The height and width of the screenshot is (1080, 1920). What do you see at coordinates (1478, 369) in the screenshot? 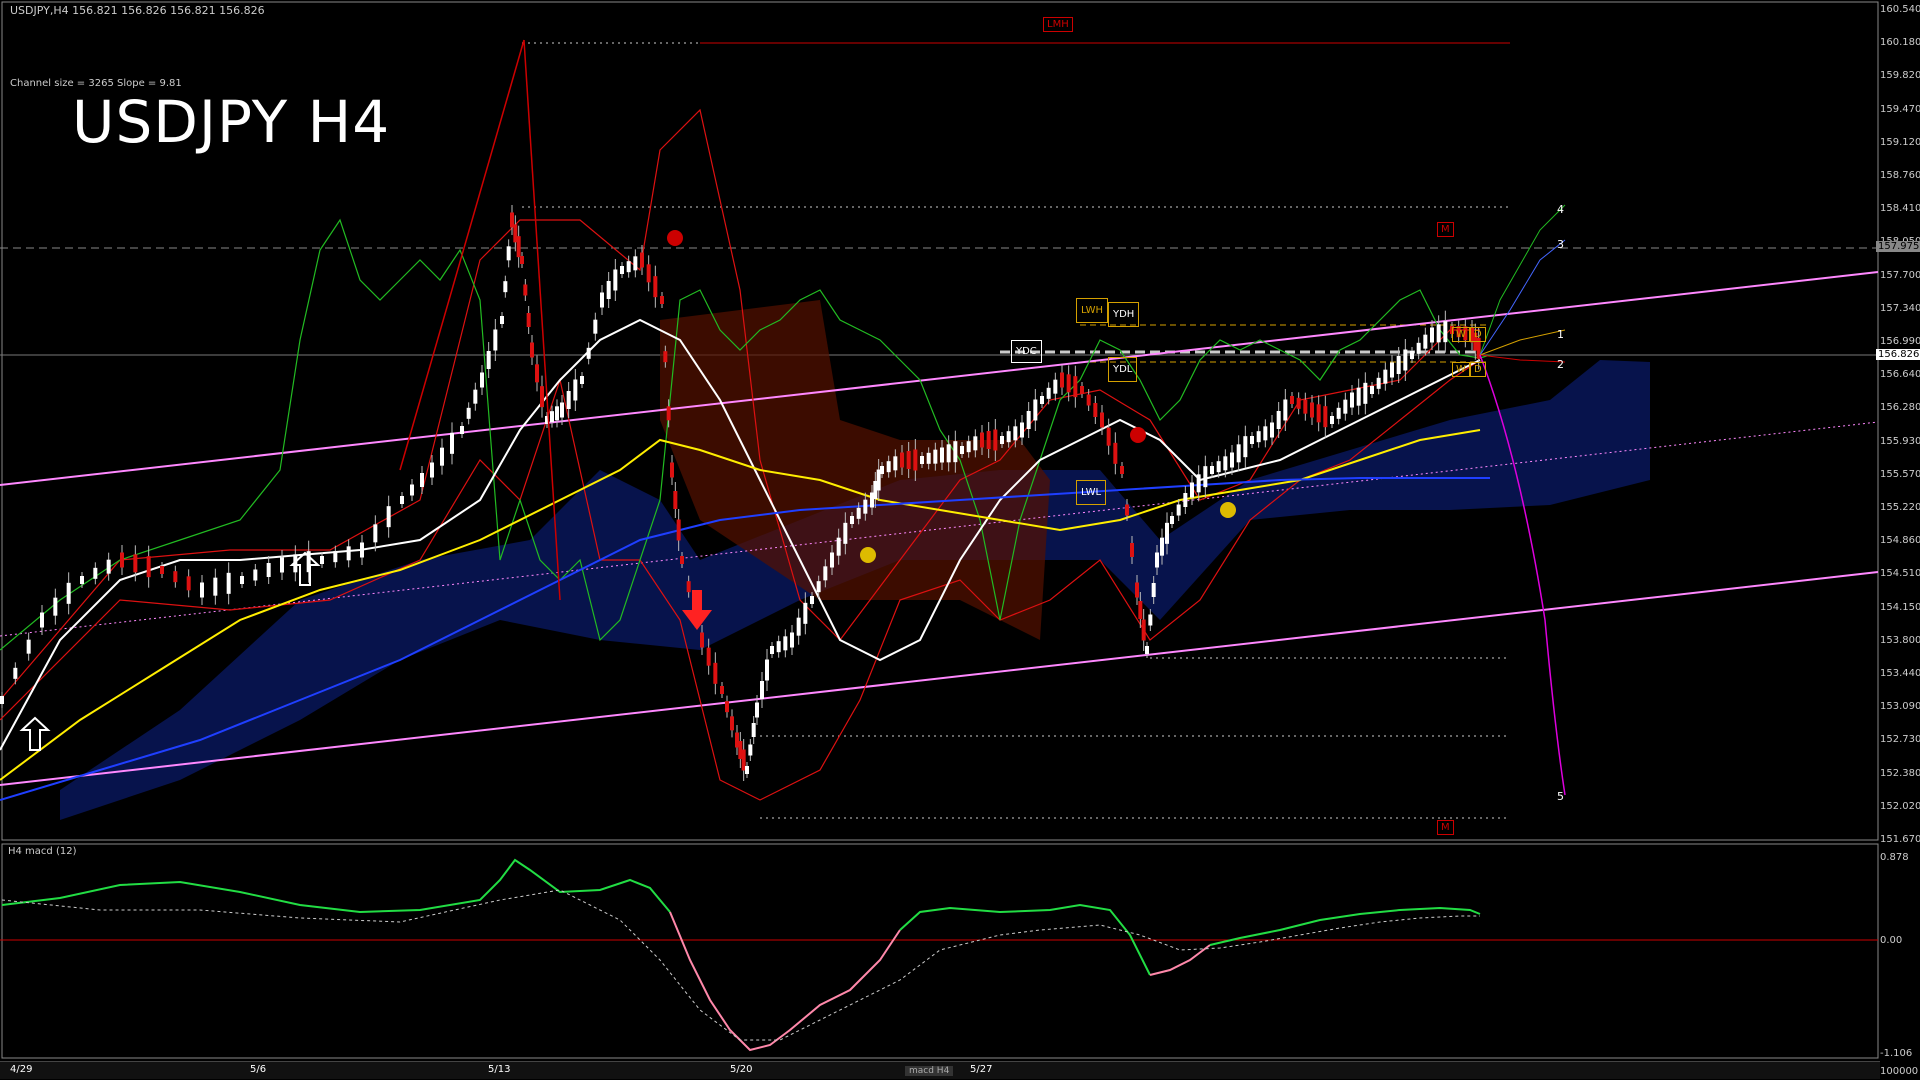
I see `level-box-d-bottom: D` at bounding box center [1478, 369].